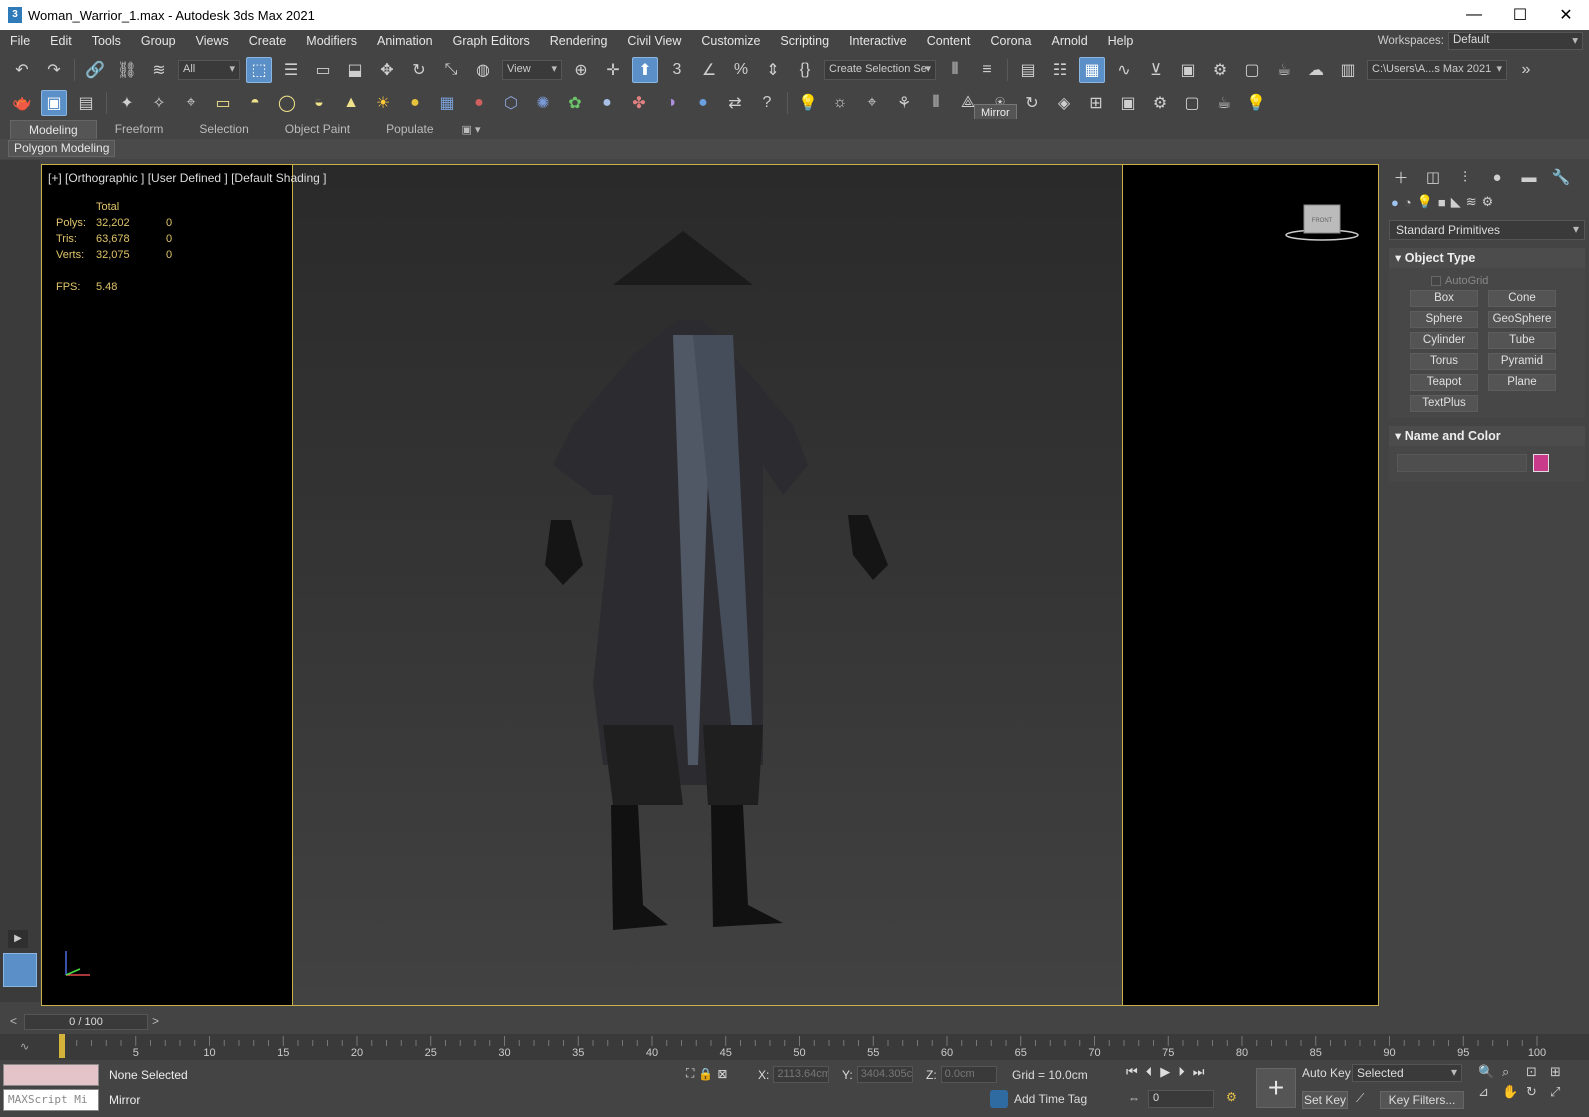 This screenshot has width=1589, height=1117. I want to click on menu-content: Content, so click(949, 41).